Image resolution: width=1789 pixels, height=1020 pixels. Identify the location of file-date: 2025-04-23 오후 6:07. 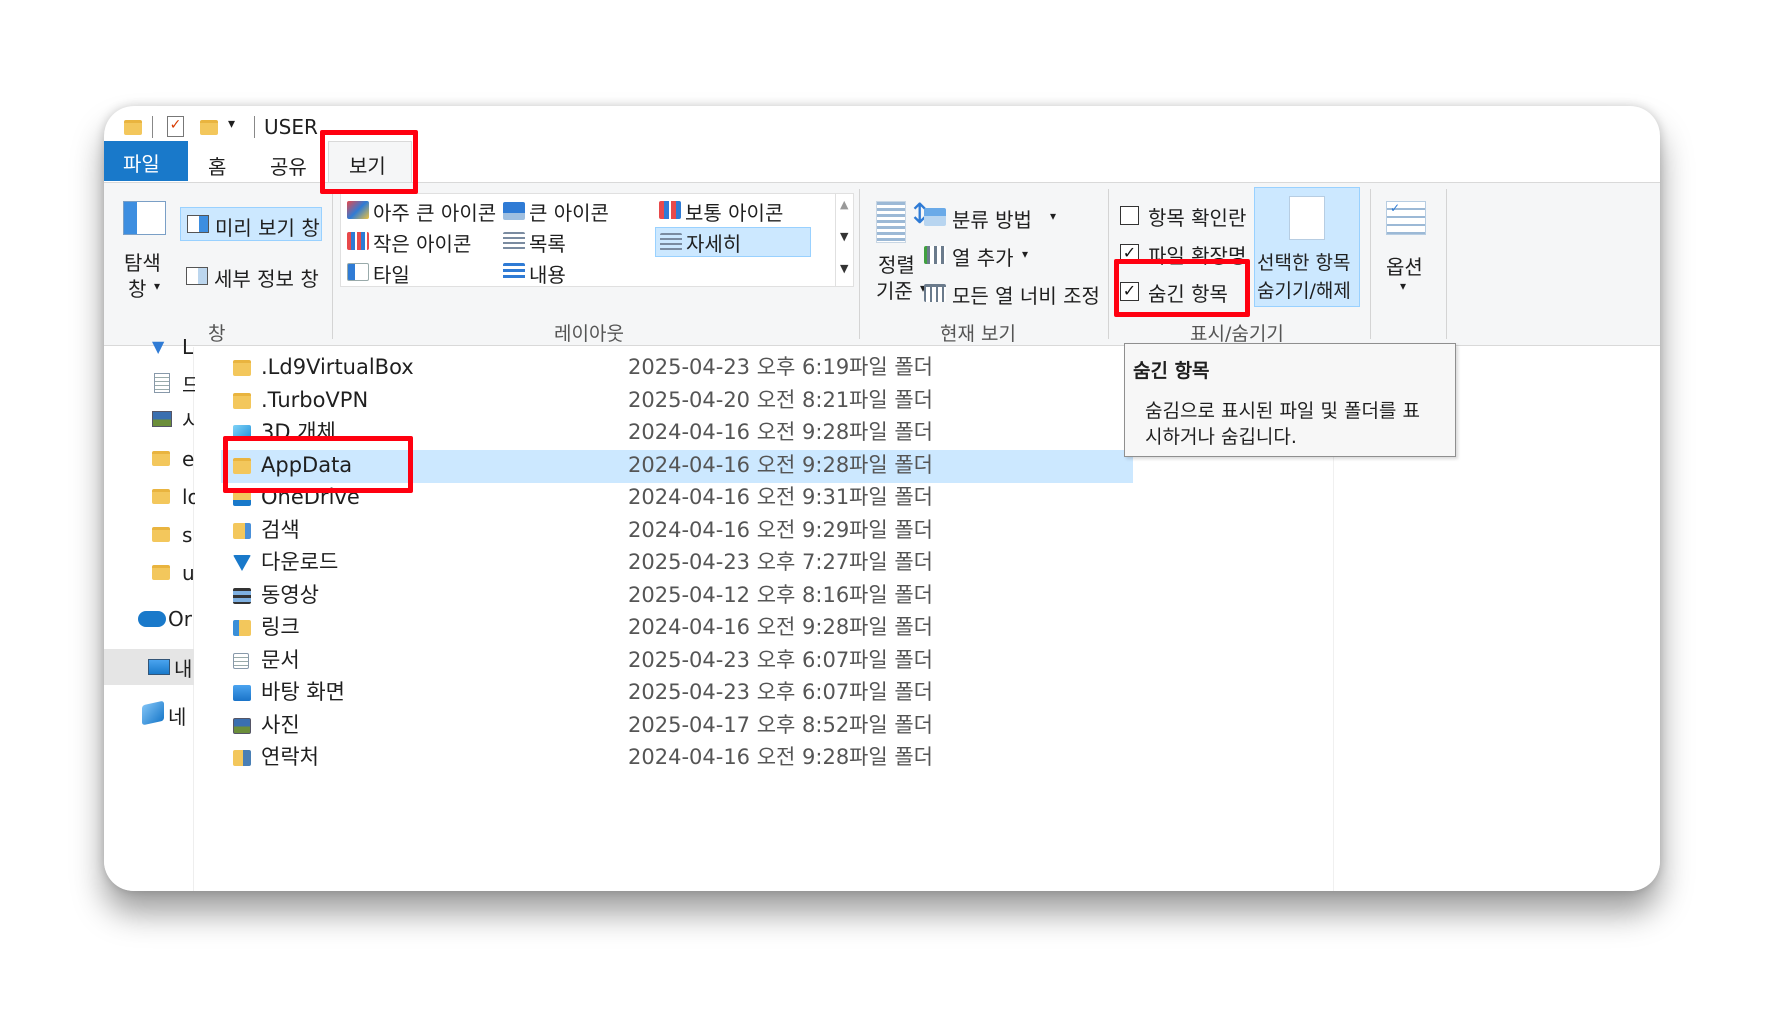
(739, 692).